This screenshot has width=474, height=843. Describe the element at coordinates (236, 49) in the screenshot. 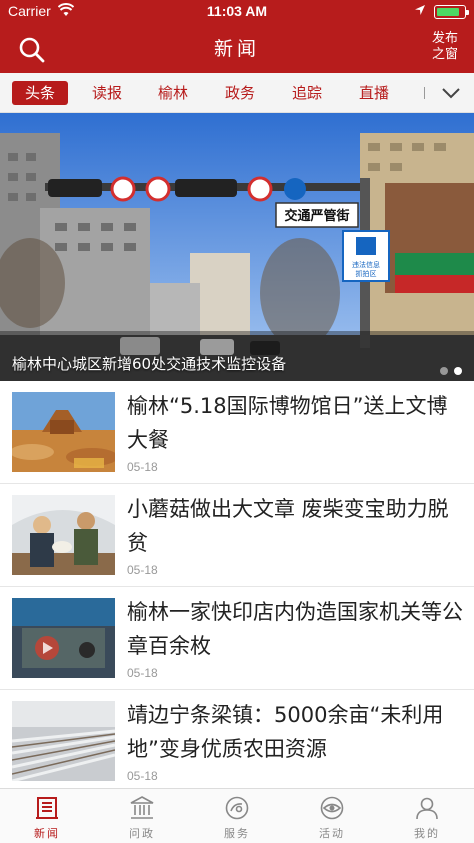

I see `page-title: 新闻` at that location.